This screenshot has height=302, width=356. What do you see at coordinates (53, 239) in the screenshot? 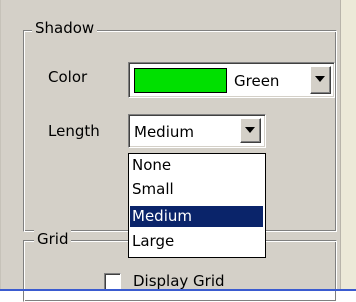
I see `grid-group-title: Grid` at bounding box center [53, 239].